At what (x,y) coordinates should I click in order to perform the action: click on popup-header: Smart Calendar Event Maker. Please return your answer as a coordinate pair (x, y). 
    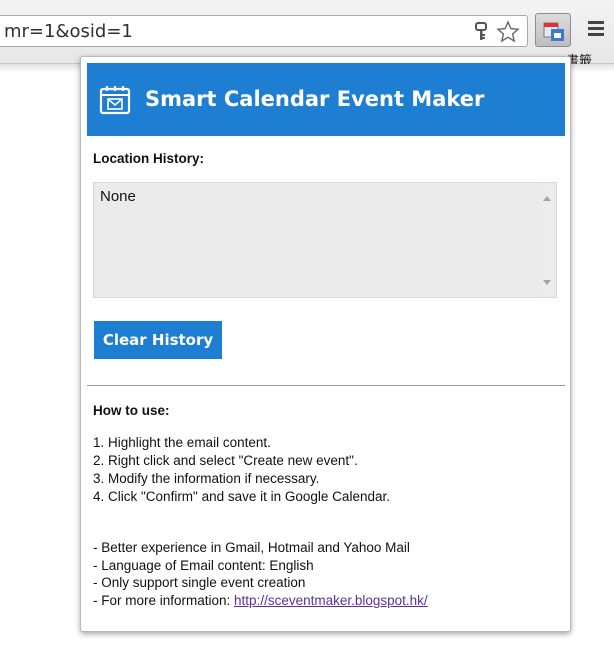
    Looking at the image, I should click on (326, 99).